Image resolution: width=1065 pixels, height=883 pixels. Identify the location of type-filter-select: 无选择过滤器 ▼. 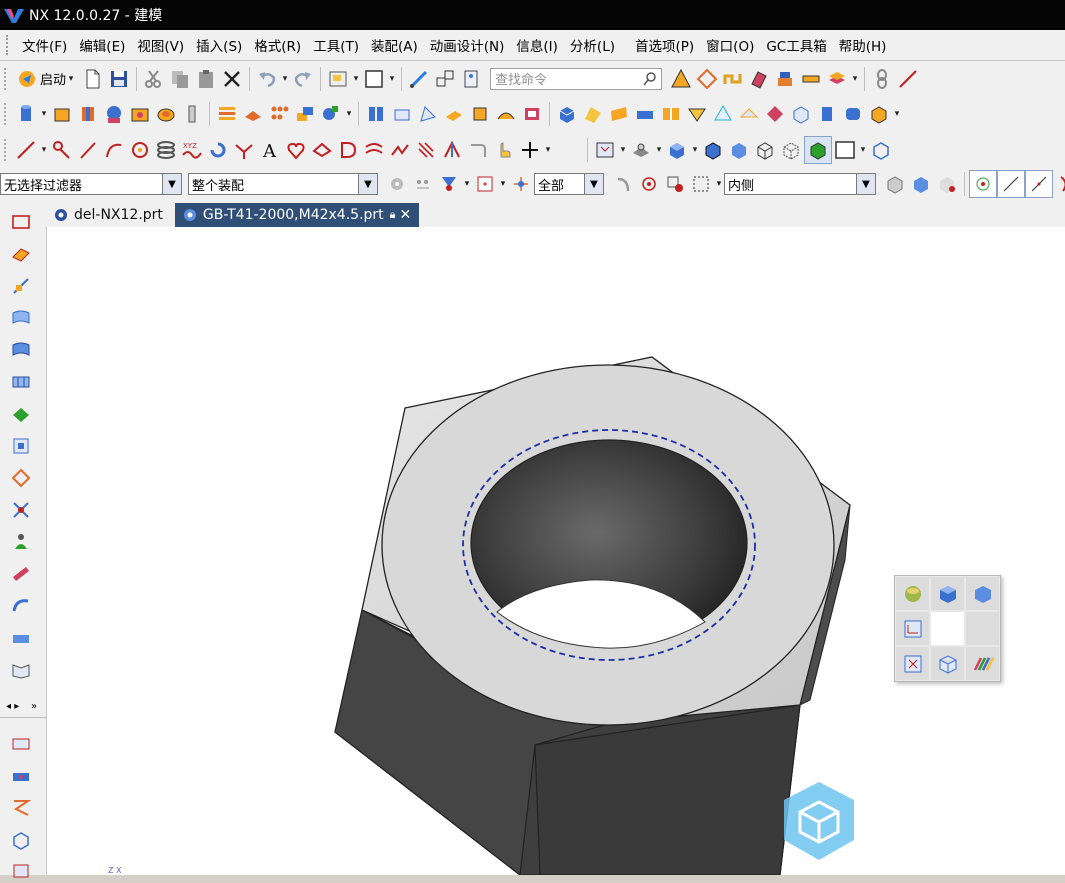
(91, 184).